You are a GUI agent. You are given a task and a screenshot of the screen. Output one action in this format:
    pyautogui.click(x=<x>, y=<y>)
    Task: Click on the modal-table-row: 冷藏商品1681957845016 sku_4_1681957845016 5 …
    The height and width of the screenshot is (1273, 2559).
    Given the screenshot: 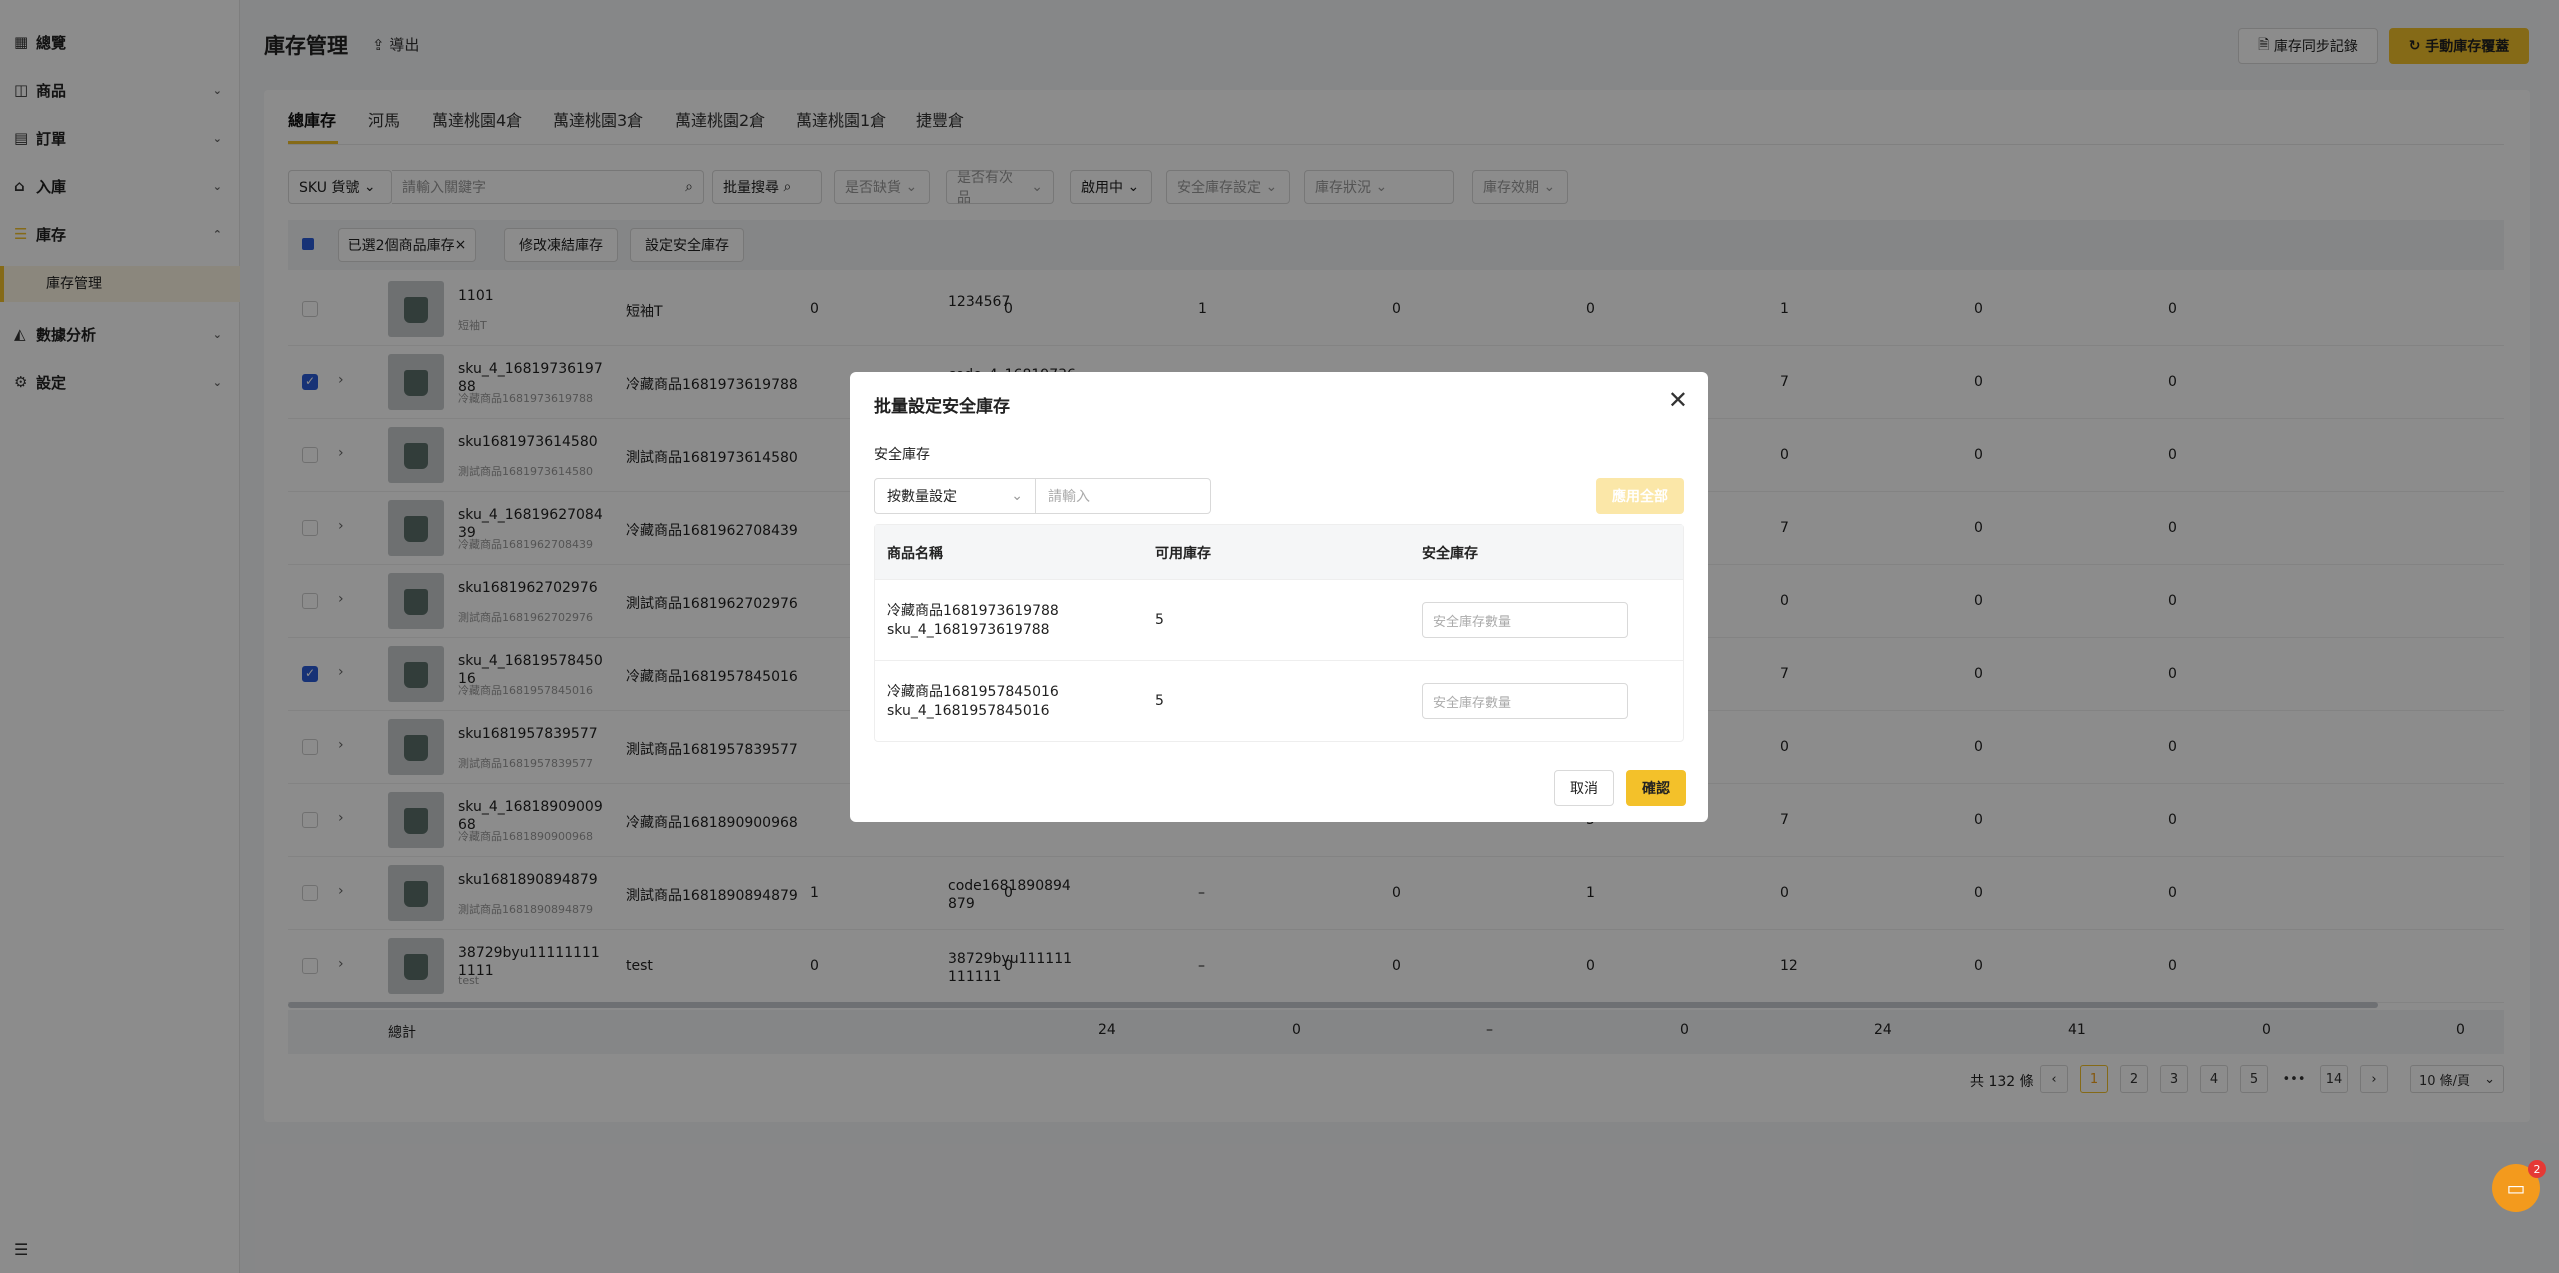 What is the action you would take?
    pyautogui.click(x=1279, y=700)
    